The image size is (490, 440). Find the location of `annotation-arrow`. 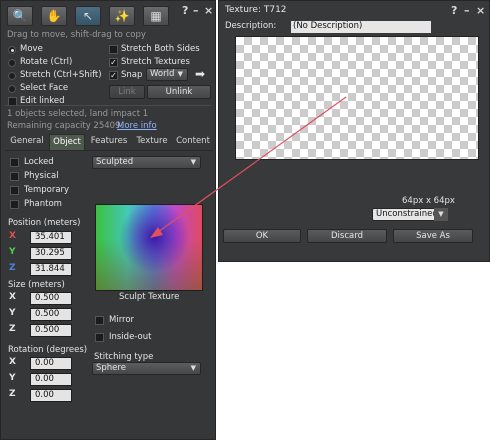

annotation-arrow is located at coordinates (248, 167).